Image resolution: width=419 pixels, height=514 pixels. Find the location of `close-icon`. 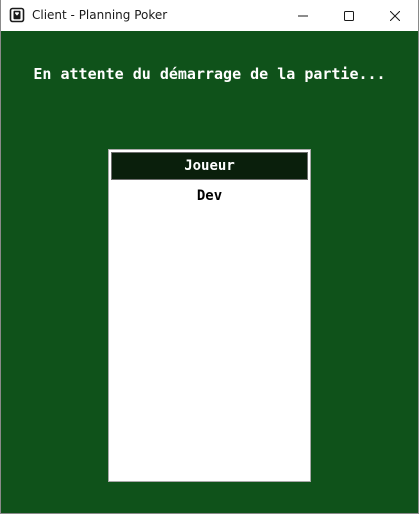

close-icon is located at coordinates (395, 15).